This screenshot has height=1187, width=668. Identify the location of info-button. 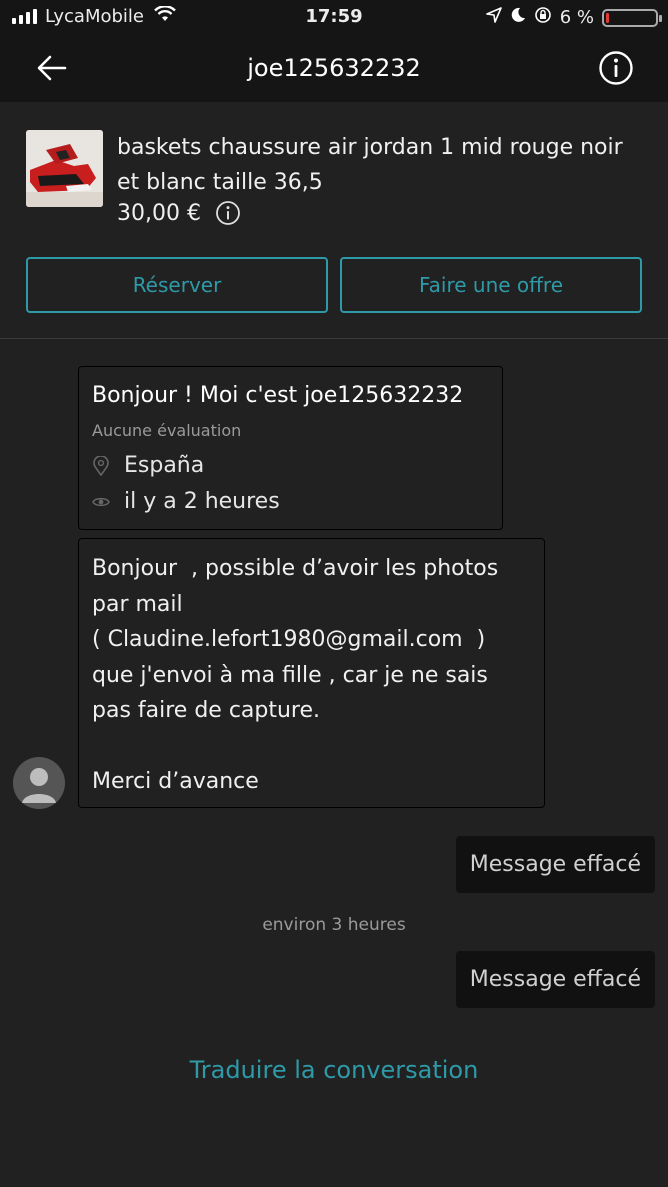
(616, 68).